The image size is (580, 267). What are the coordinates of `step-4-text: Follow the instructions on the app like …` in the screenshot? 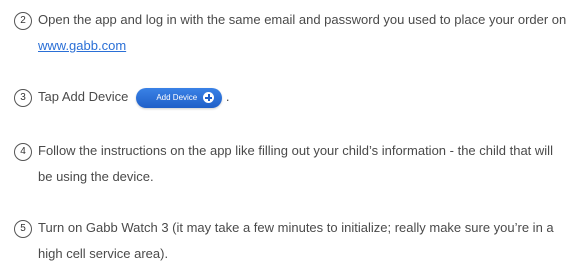 It's located at (295, 163).